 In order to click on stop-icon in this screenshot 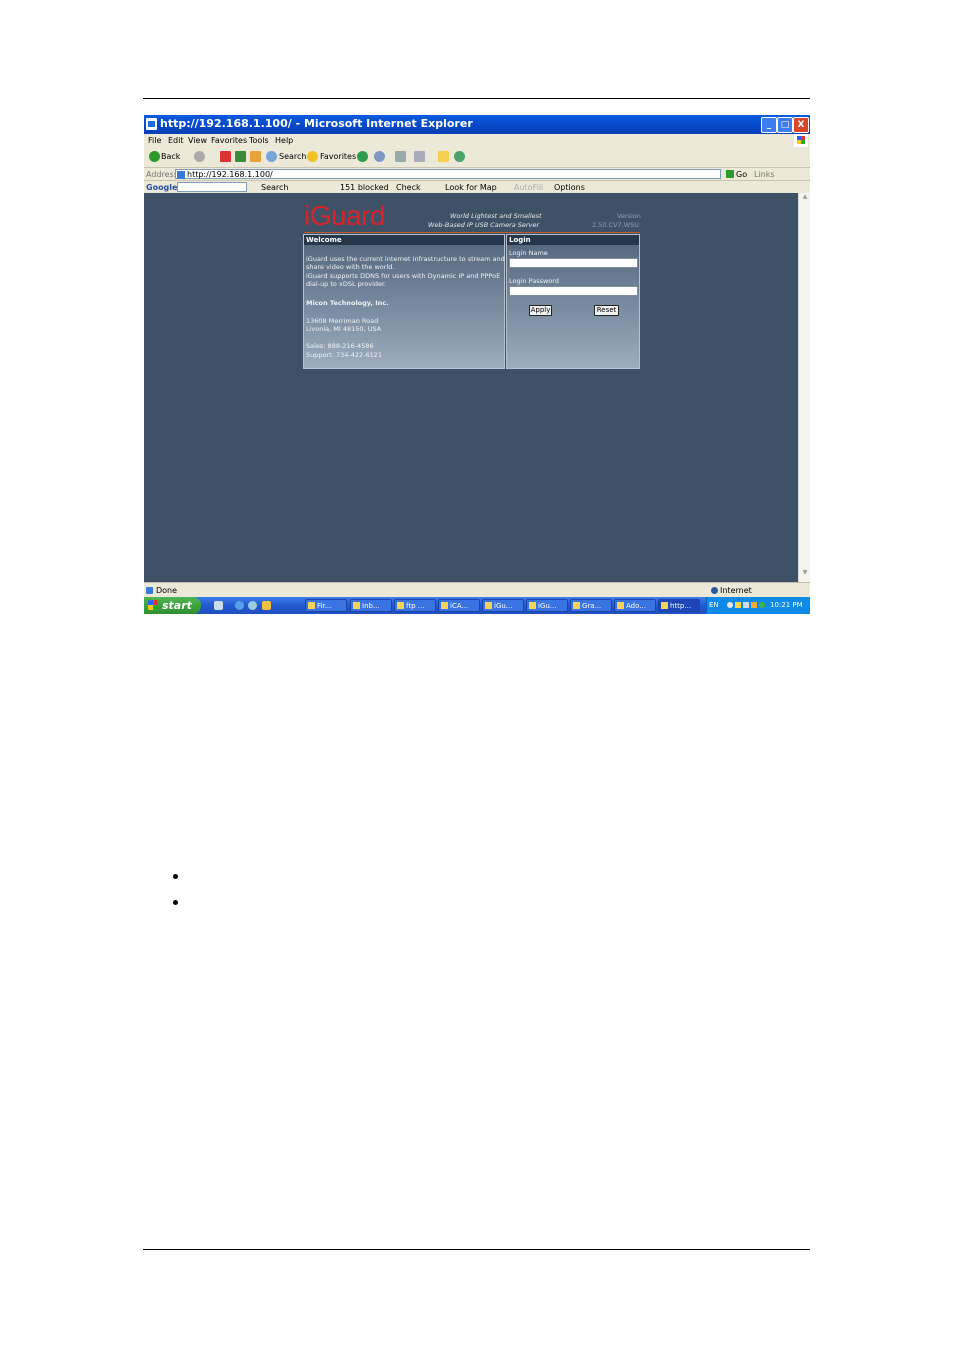, I will do `click(225, 156)`.